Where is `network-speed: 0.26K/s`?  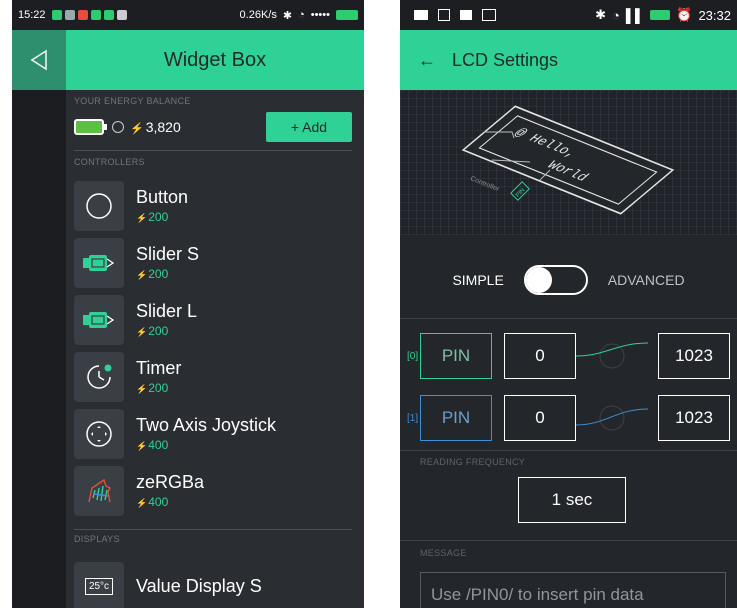
network-speed: 0.26K/s is located at coordinates (258, 15).